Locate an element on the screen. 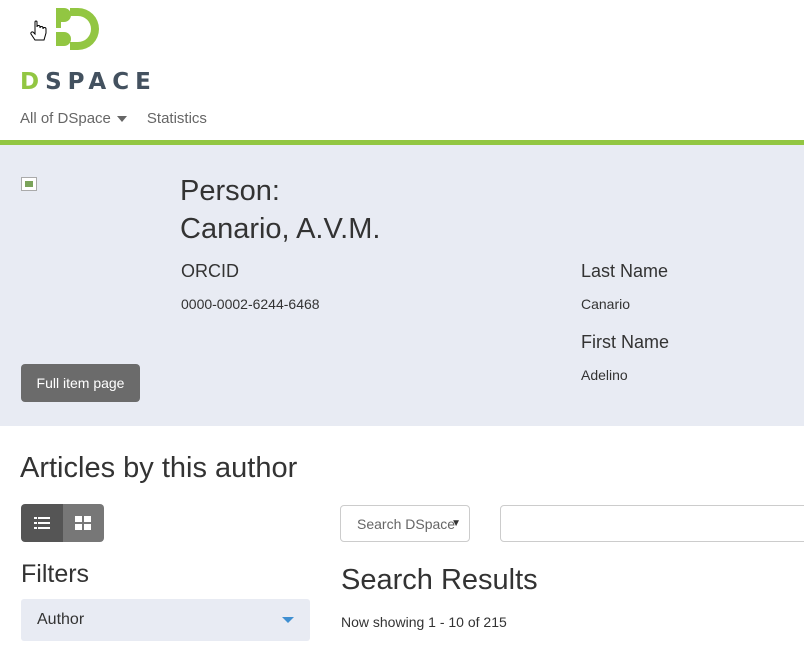  grid-view-button is located at coordinates (83, 523).